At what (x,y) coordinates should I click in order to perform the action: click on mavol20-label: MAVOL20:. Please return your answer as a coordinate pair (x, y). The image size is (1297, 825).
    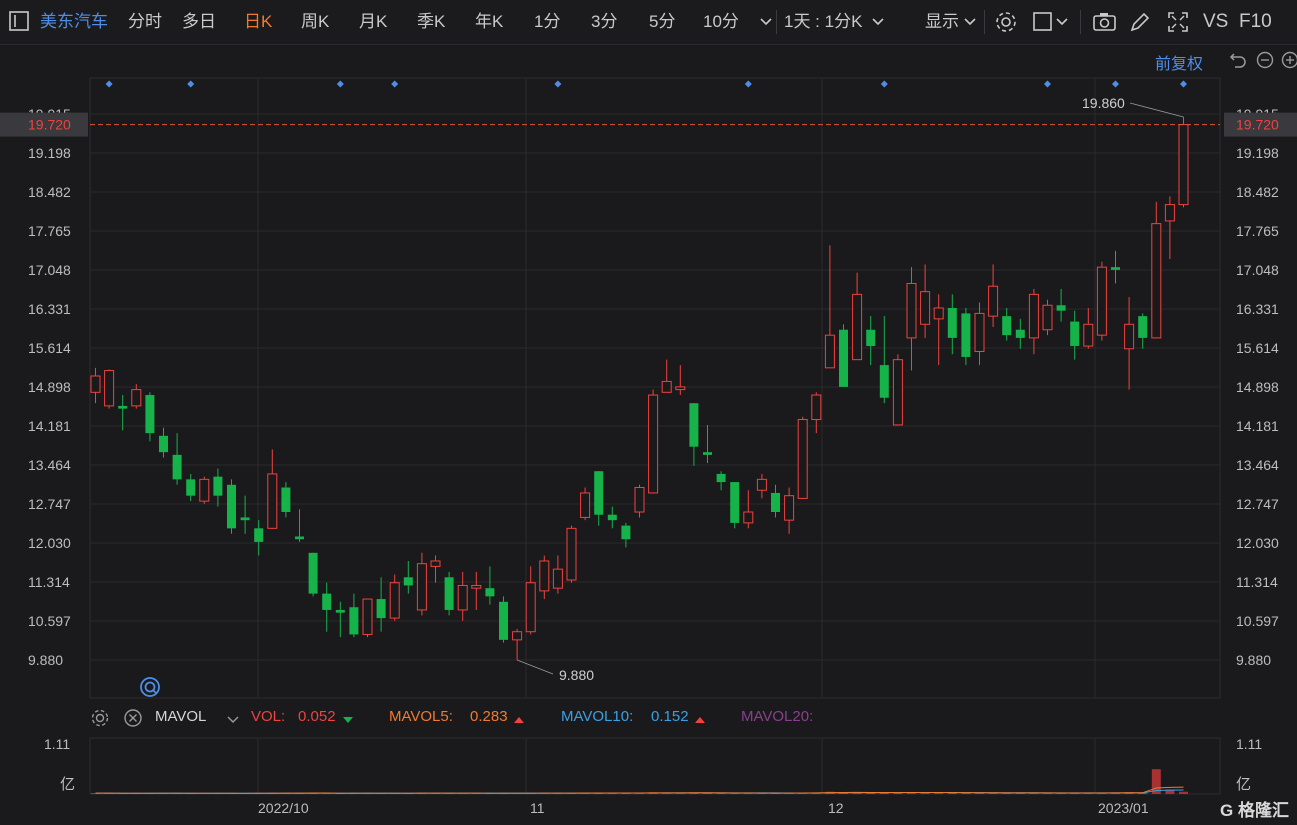
    Looking at the image, I should click on (777, 716).